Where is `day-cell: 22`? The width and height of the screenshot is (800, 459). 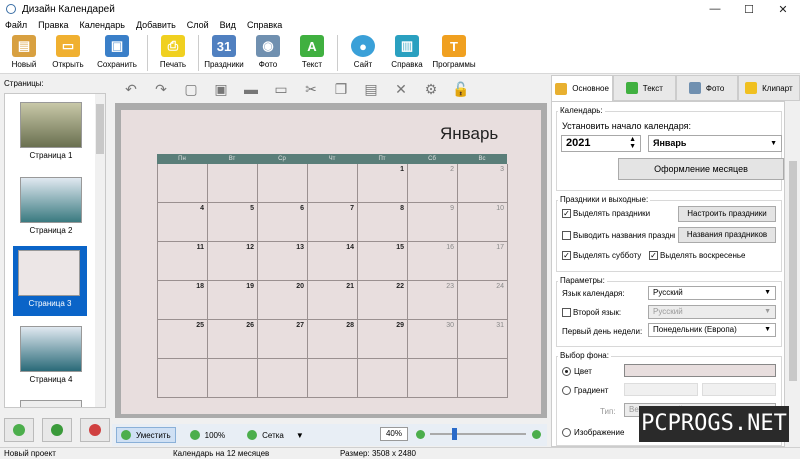 day-cell: 22 is located at coordinates (383, 300).